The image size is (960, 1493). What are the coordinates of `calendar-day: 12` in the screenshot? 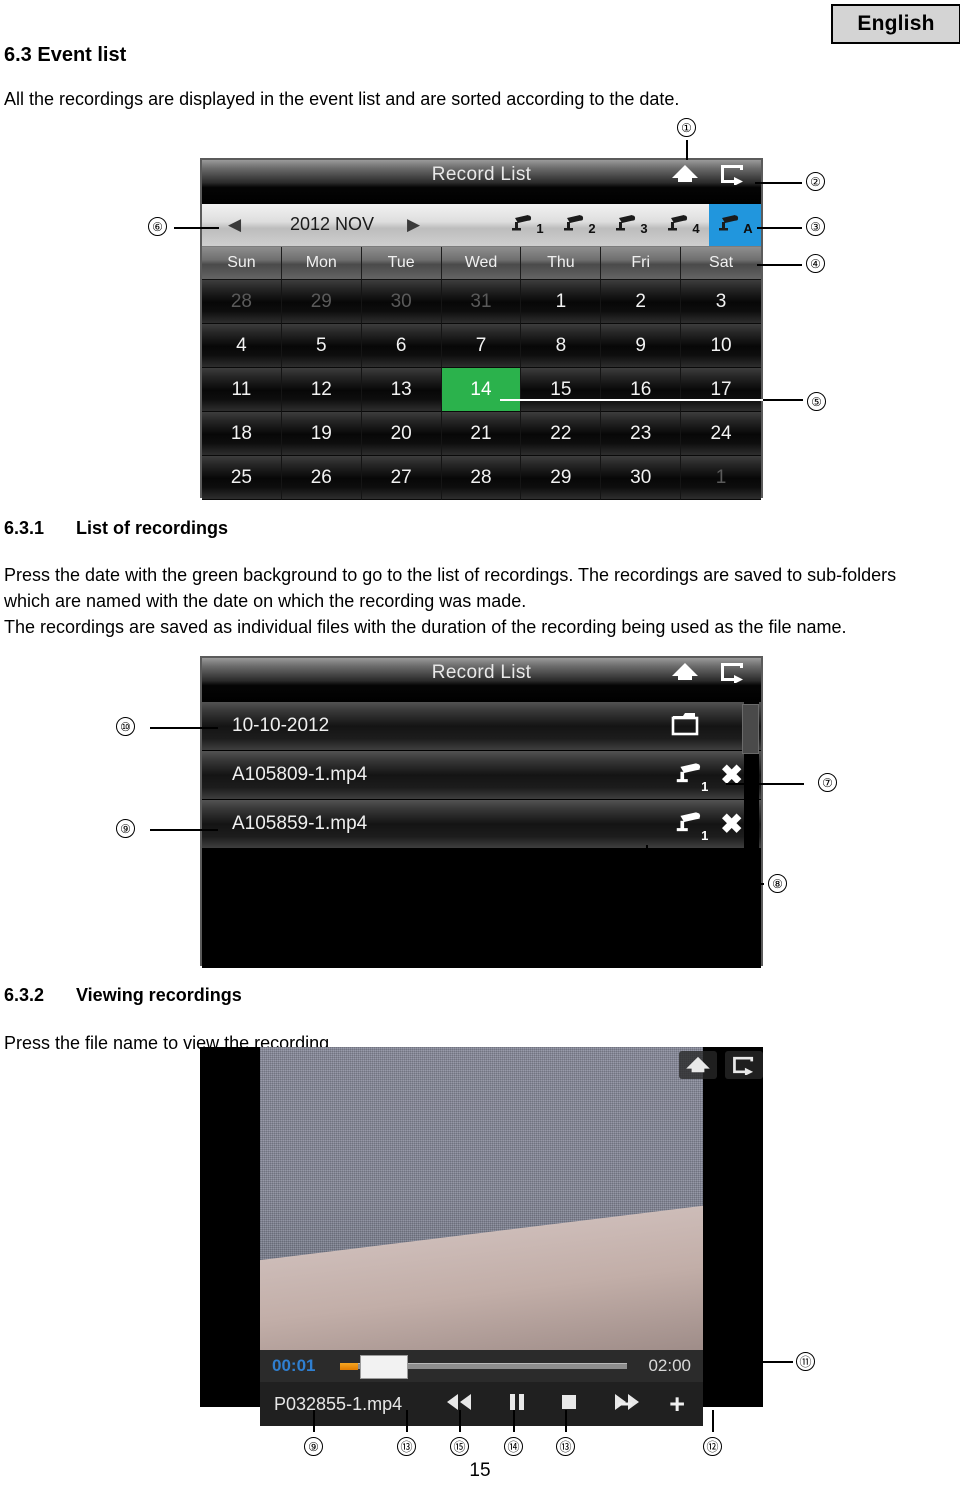 It's located at (321, 390).